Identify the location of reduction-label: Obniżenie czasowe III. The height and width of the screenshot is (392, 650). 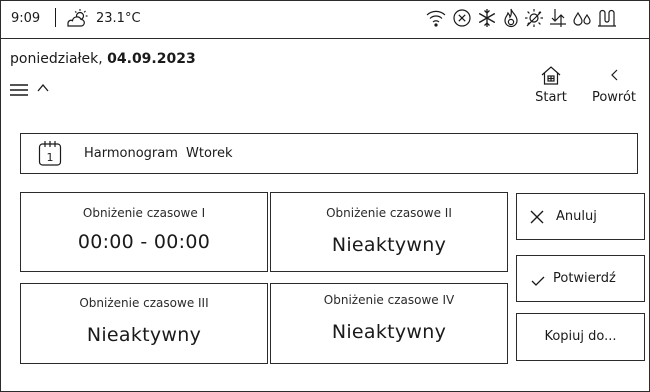
(144, 303).